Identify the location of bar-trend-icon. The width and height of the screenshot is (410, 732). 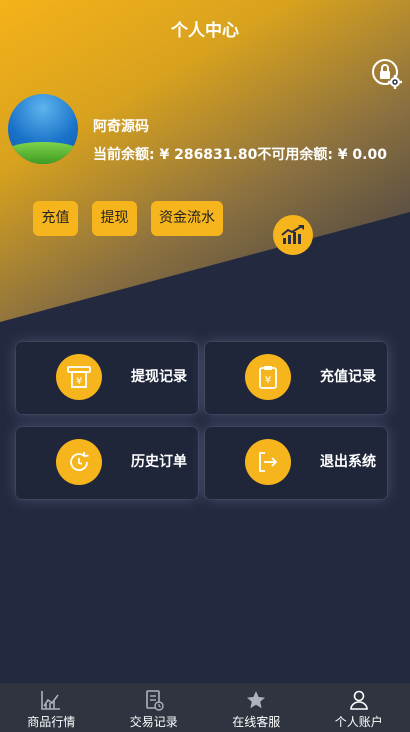
(292, 234).